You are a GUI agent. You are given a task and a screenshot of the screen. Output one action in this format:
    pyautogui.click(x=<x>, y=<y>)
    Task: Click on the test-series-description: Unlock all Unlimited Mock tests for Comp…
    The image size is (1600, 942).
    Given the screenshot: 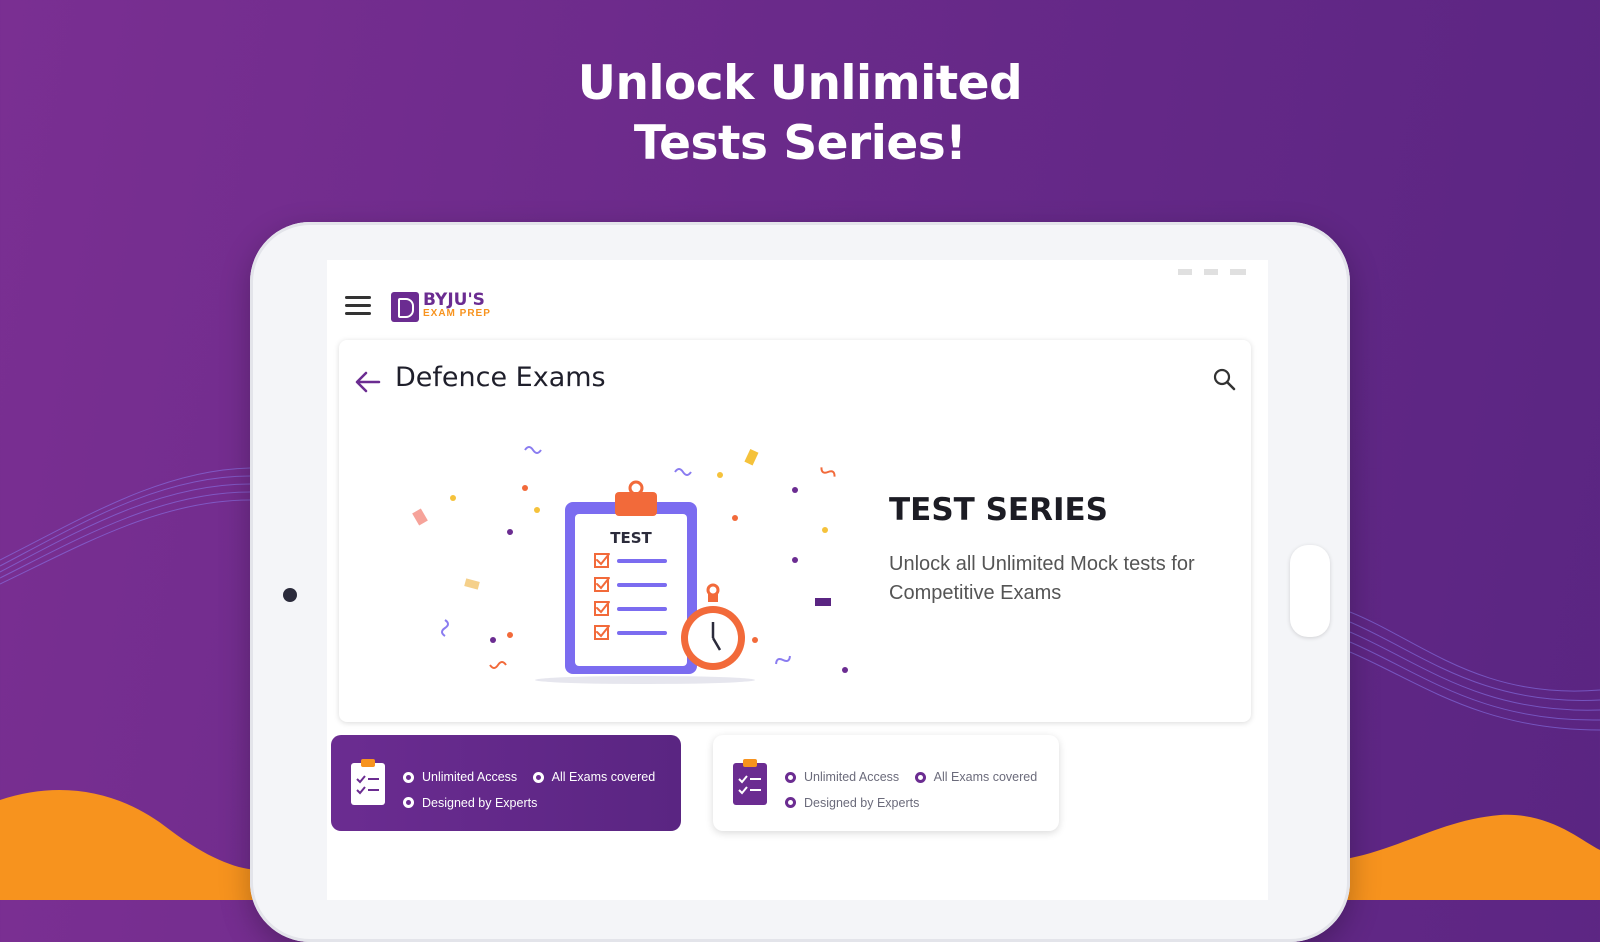 What is the action you would take?
    pyautogui.click(x=1042, y=578)
    